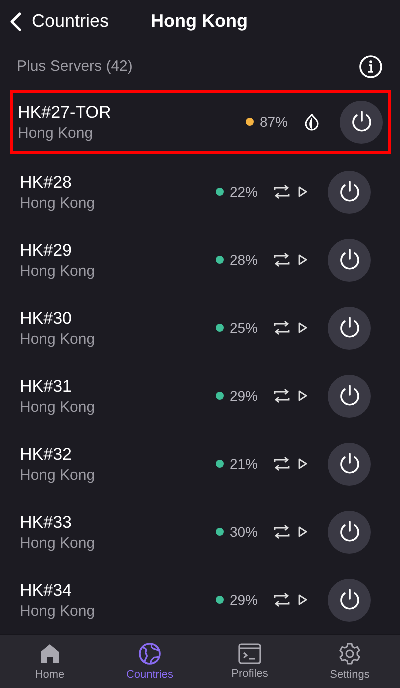 The height and width of the screenshot is (688, 400). I want to click on load-percent: 30%, so click(244, 532).